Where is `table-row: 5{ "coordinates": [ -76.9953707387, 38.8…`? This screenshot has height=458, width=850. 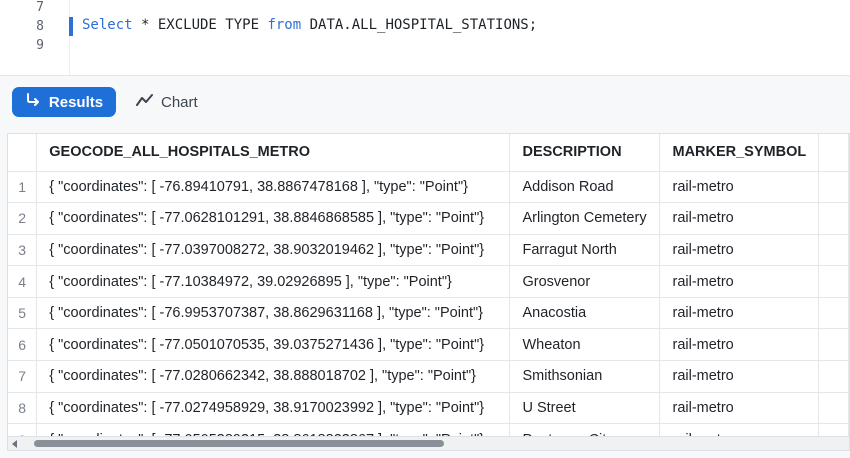
table-row: 5{ "coordinates": [ -76.9953707387, 38.8… is located at coordinates (428, 313).